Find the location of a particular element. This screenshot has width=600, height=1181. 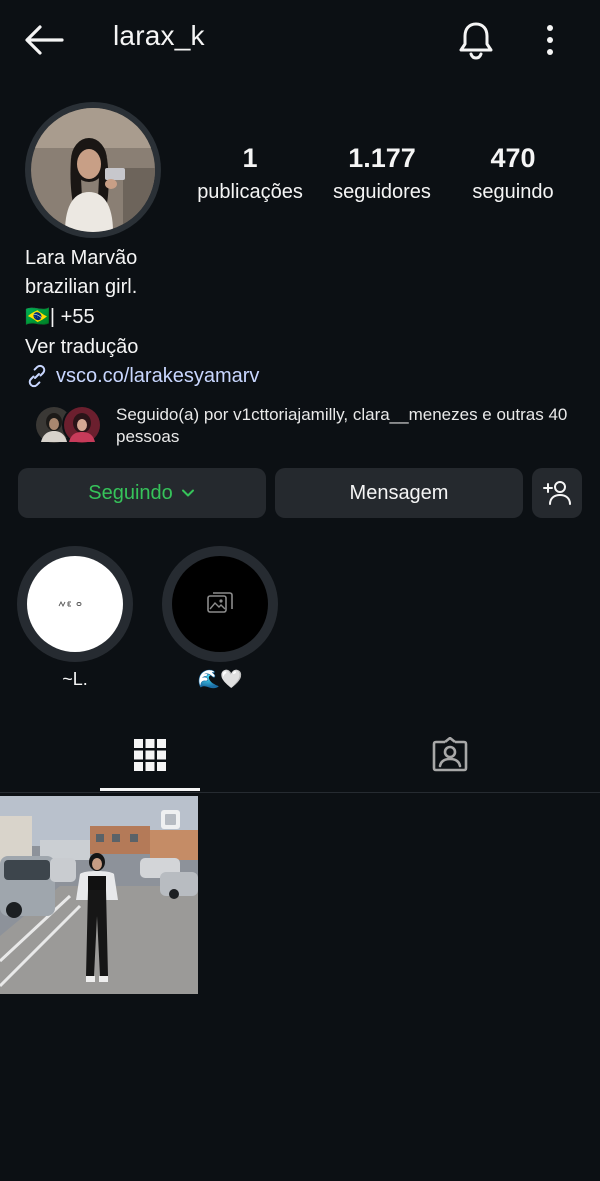

message-button: Mensagem is located at coordinates (399, 493).